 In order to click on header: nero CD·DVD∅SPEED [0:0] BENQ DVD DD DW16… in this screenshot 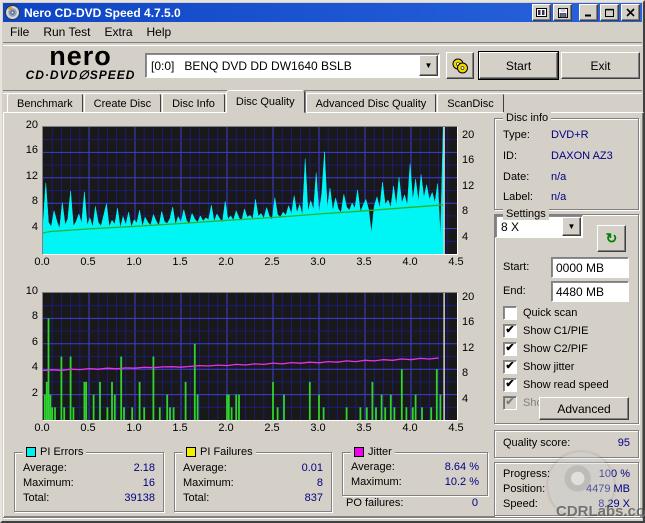, I will do `click(322, 65)`.